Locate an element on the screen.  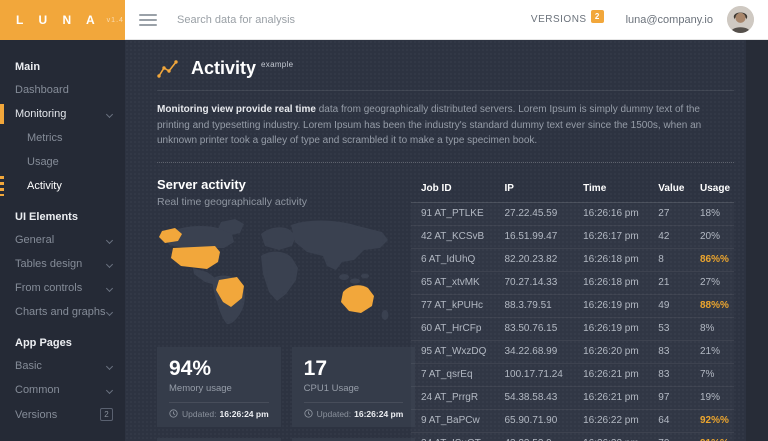
cell-value: 49 is located at coordinates (669, 306).